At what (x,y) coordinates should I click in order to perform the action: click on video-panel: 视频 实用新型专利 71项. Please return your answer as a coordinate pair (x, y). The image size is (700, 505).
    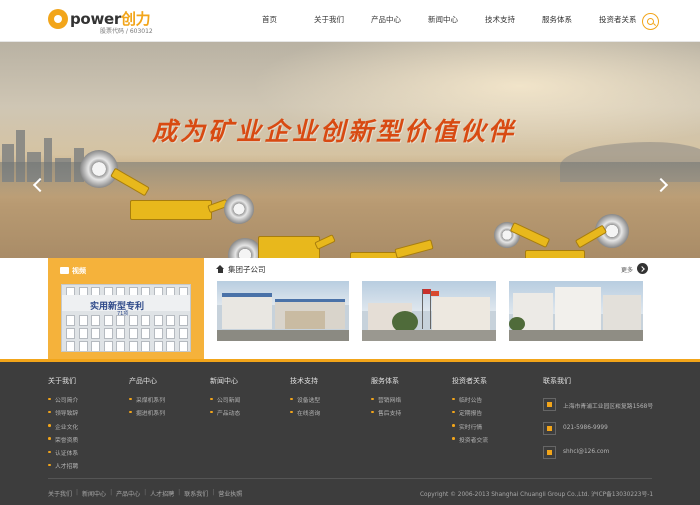
    Looking at the image, I should click on (126, 308).